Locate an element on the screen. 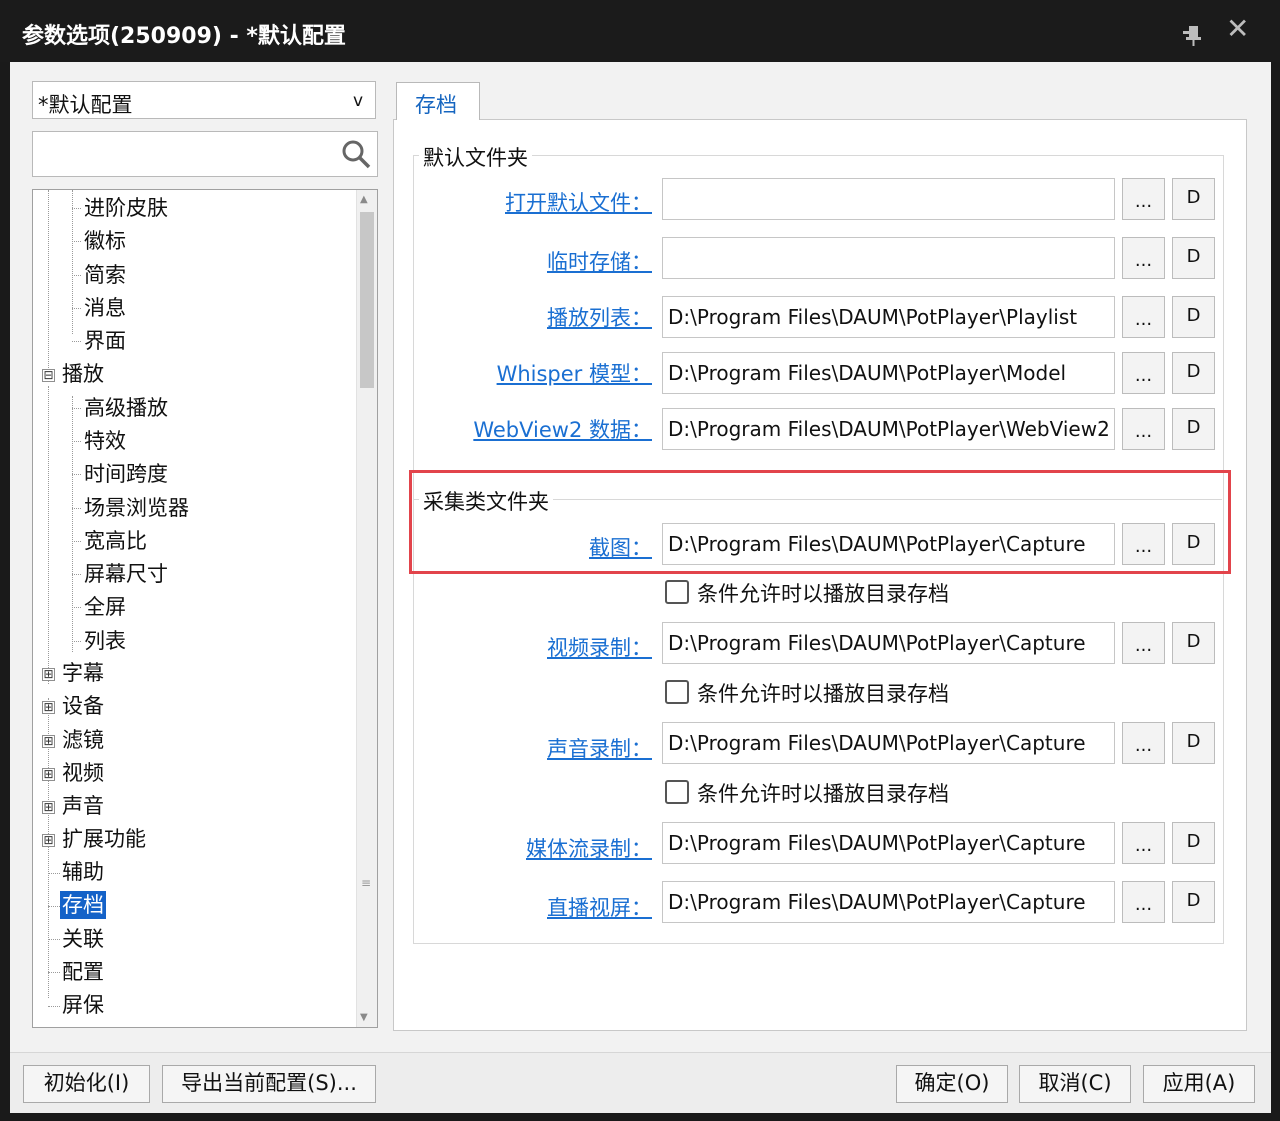 The image size is (1280, 1121). live-capture-input is located at coordinates (888, 902).